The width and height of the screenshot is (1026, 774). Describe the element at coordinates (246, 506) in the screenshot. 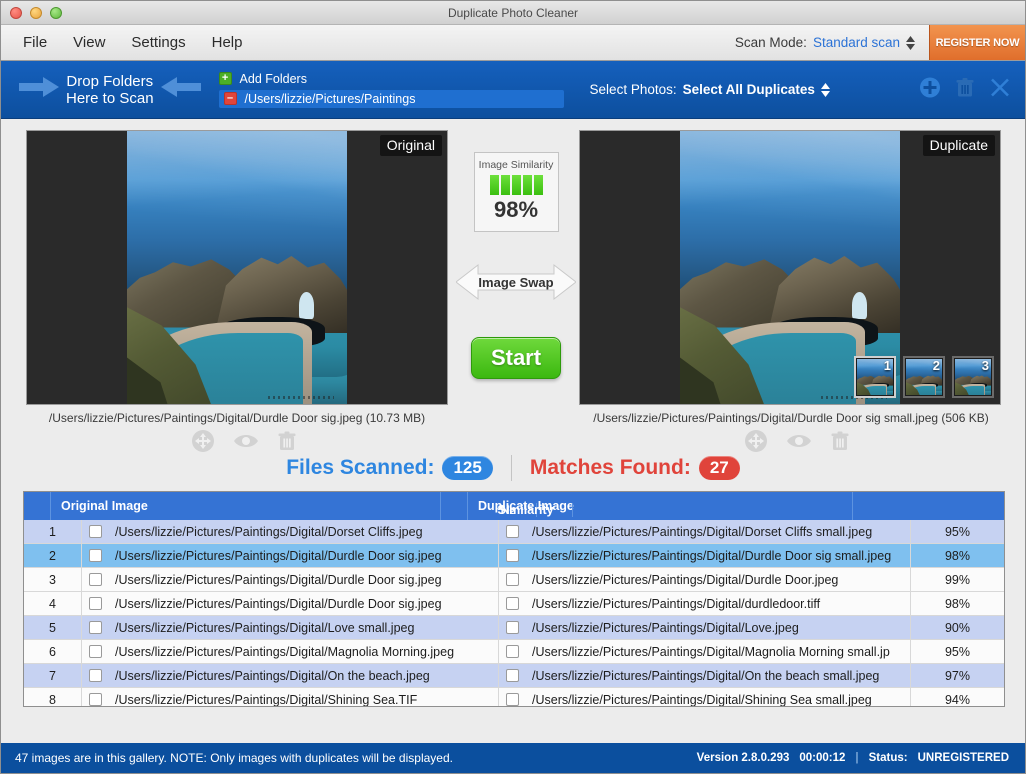

I see `column-header-original: Original Image` at that location.